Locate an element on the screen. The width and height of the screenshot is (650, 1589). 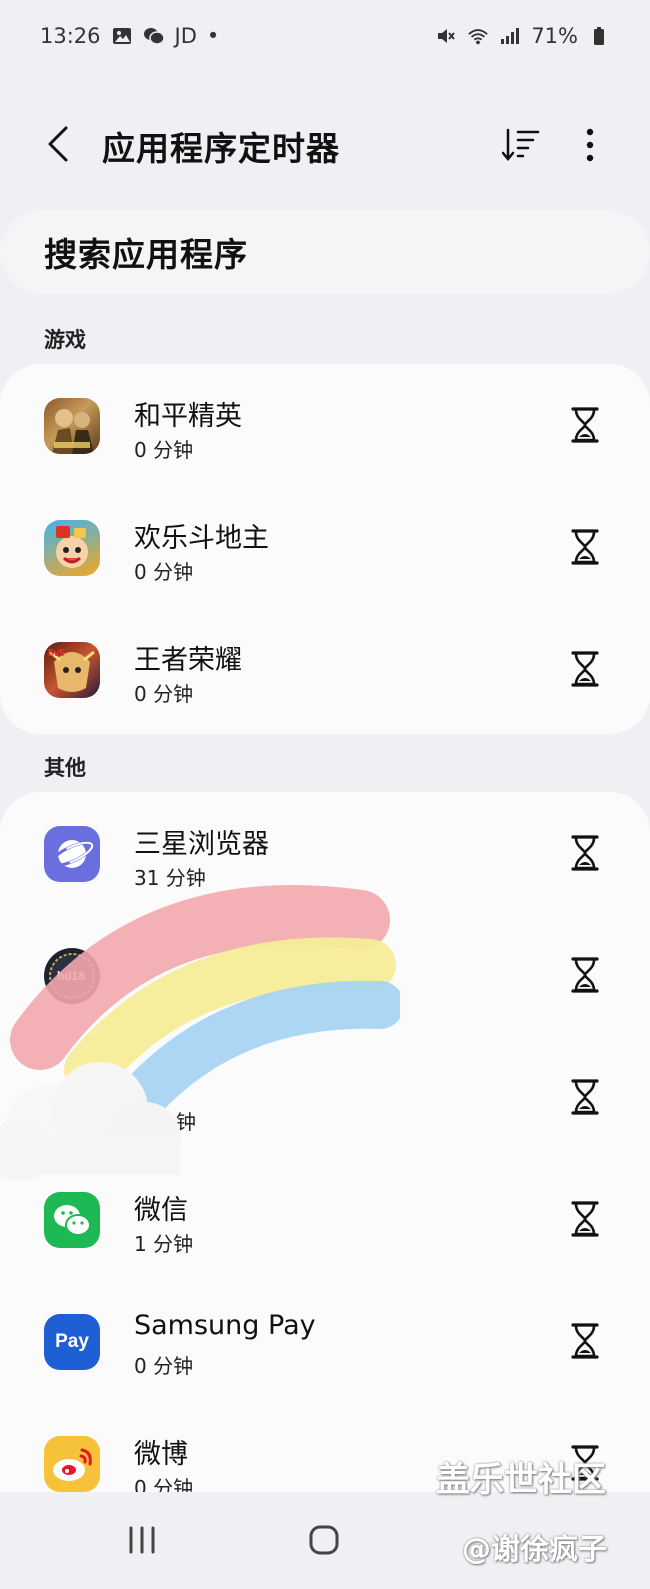
battery-icon is located at coordinates (599, 36).